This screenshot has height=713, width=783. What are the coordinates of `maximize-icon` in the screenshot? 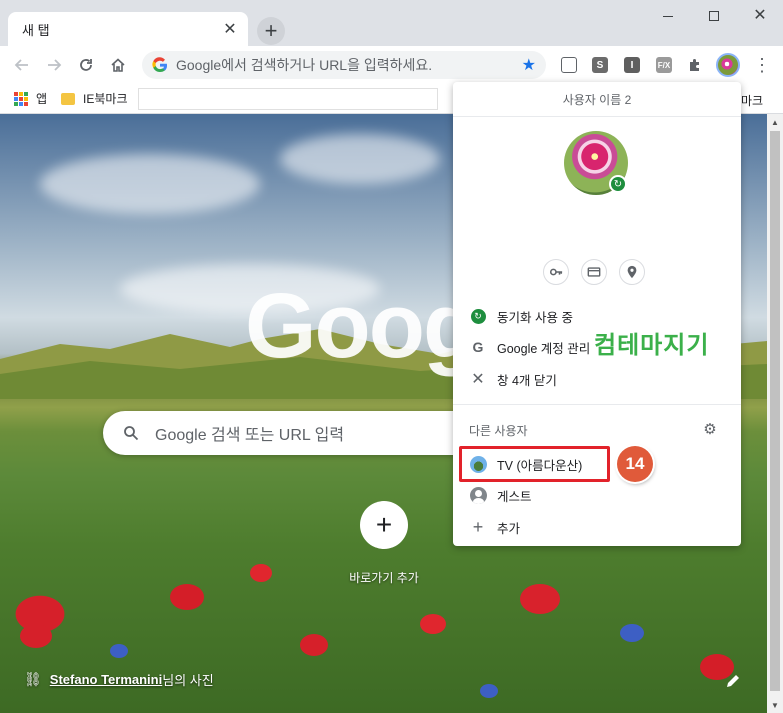 It's located at (714, 16).